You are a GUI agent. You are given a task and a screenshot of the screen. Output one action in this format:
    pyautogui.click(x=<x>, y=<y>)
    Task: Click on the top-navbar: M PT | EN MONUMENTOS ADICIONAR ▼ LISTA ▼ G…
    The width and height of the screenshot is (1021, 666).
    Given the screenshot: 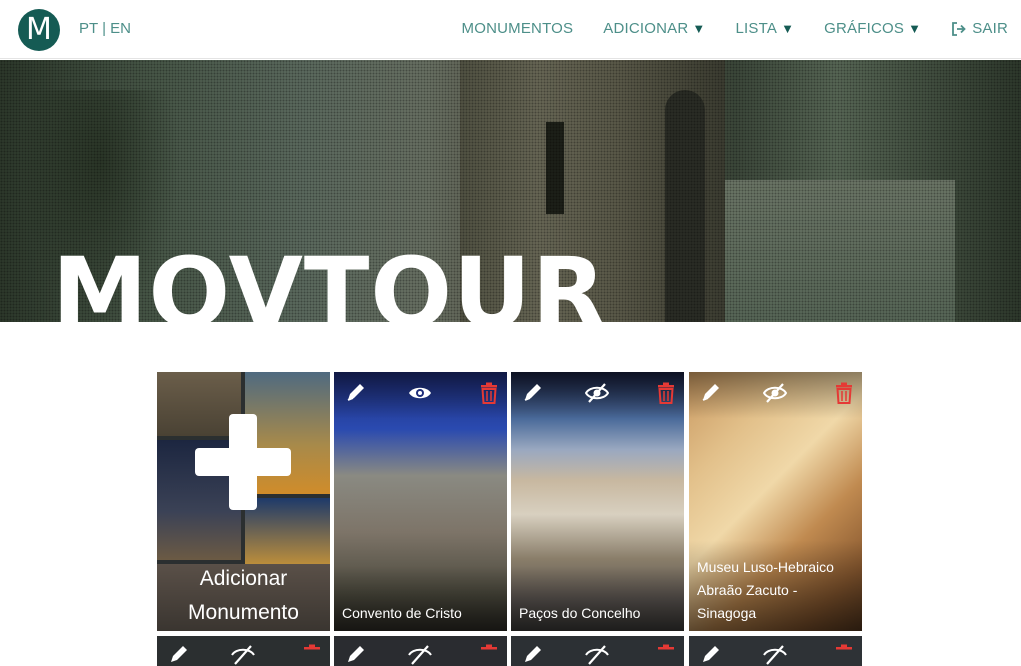 What is the action you would take?
    pyautogui.click(x=510, y=29)
    